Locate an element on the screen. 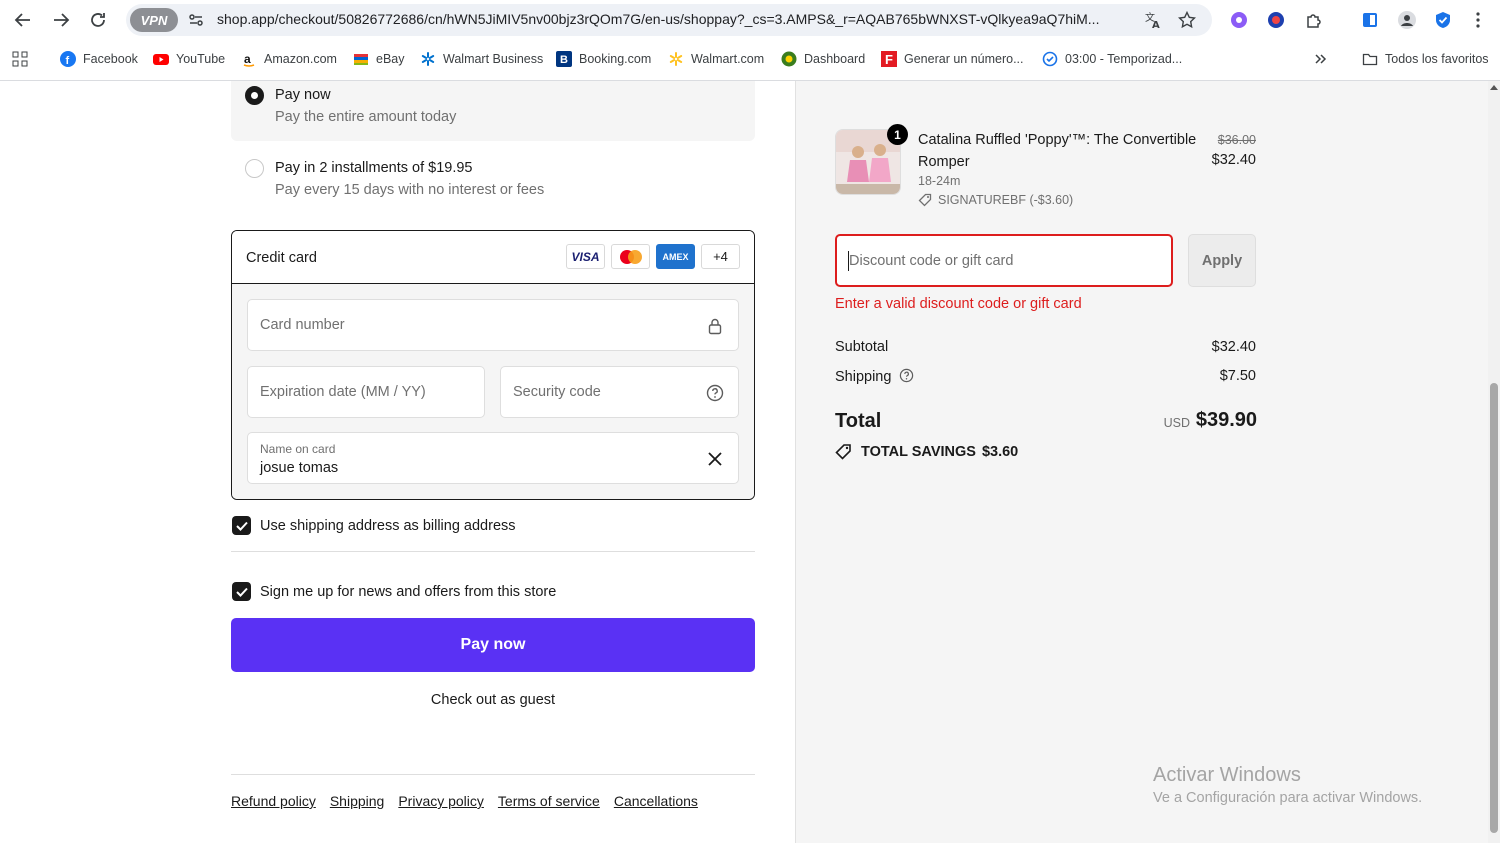  clear-x-icon is located at coordinates (715, 459).